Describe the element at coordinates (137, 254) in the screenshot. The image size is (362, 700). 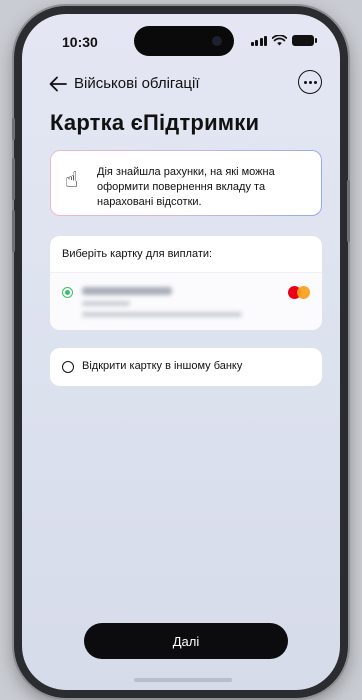
I see `select-card-label: Виберіть картку для виплати:` at that location.